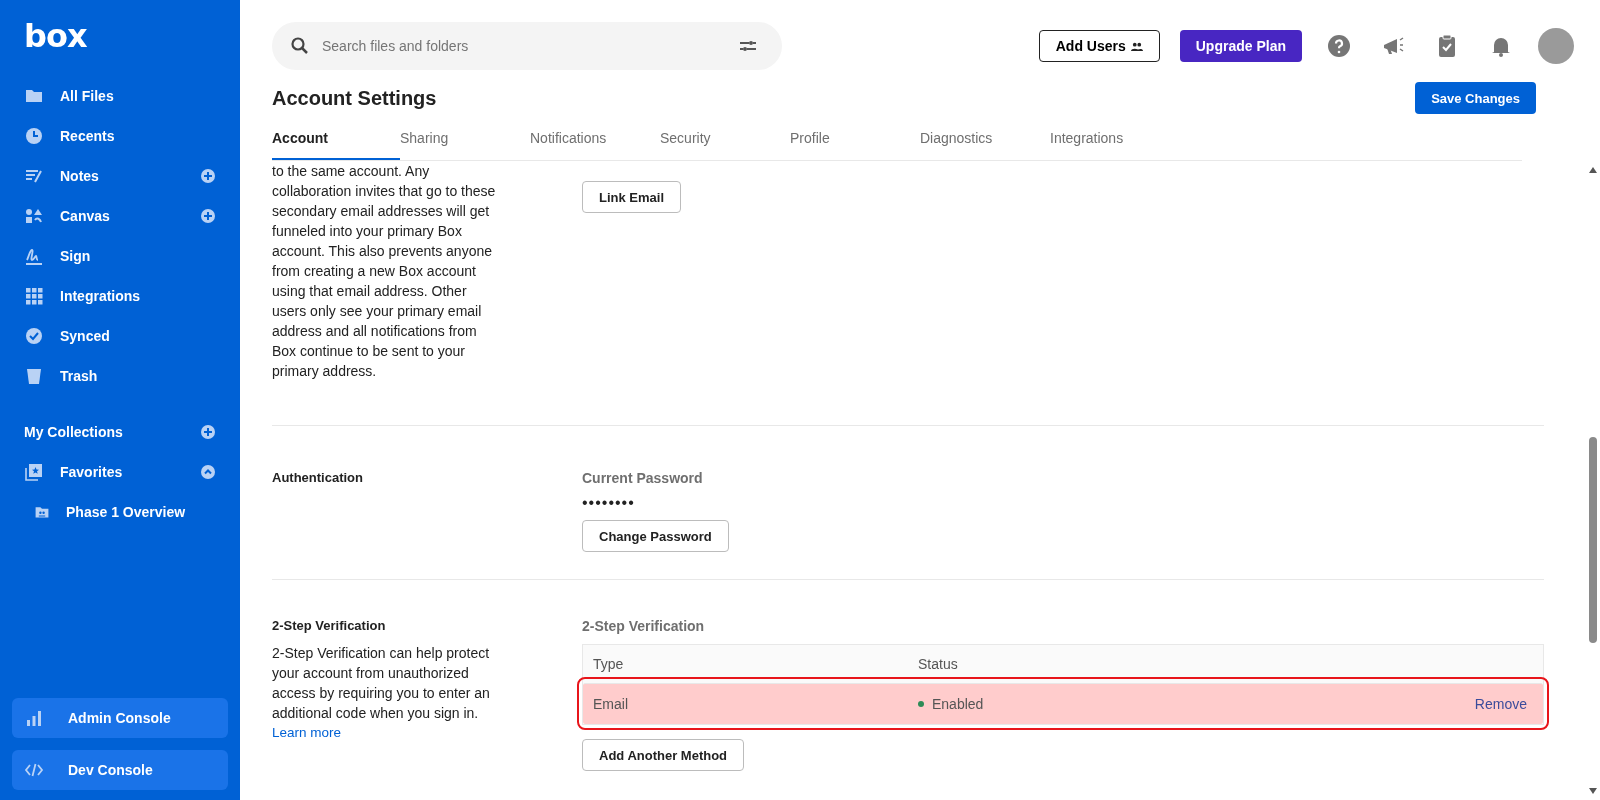  I want to click on remove-link: Remove, so click(1500, 704).